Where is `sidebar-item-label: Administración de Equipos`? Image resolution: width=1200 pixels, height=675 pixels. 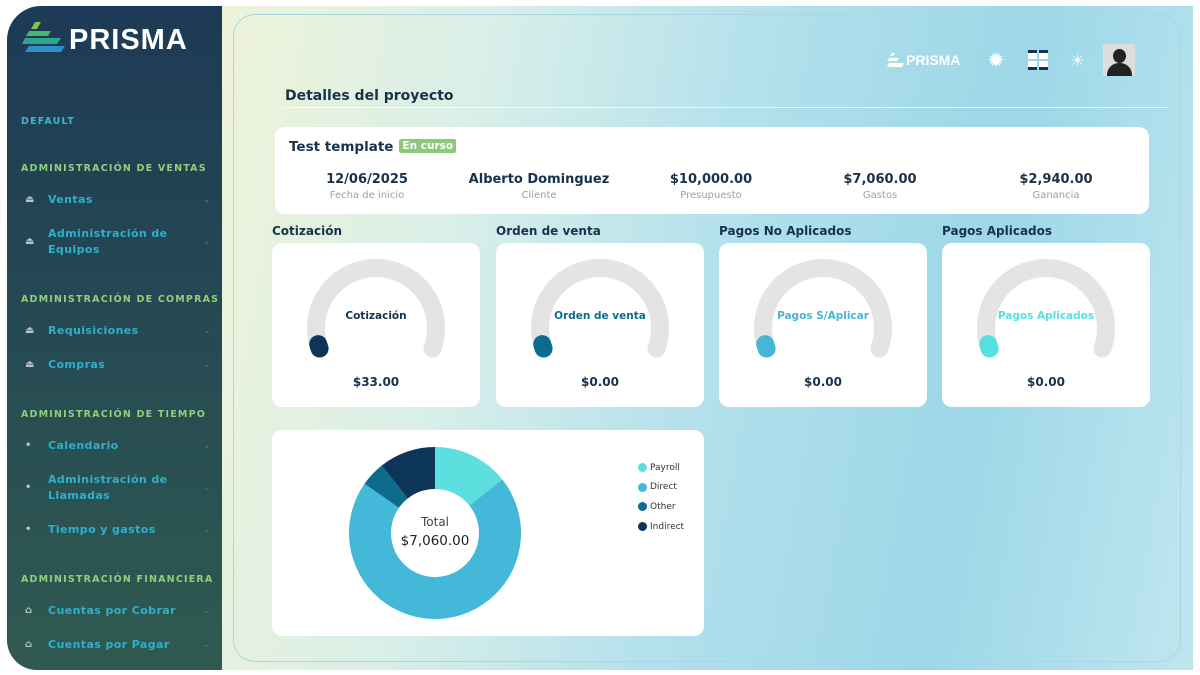 sidebar-item-label: Administración de Equipos is located at coordinates (108, 241).